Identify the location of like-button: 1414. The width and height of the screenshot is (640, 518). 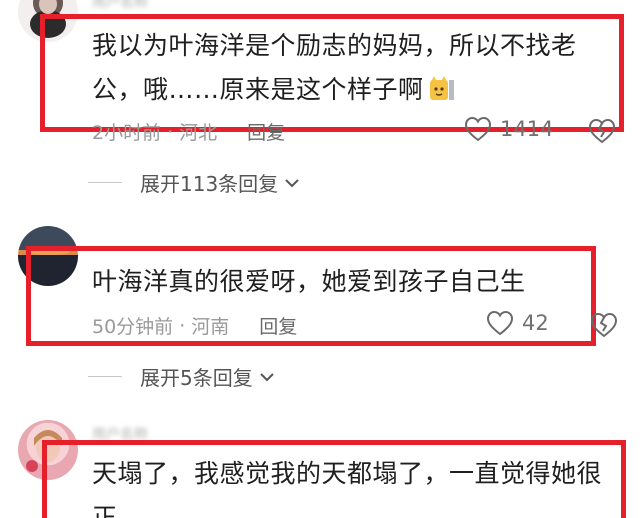
(508, 129).